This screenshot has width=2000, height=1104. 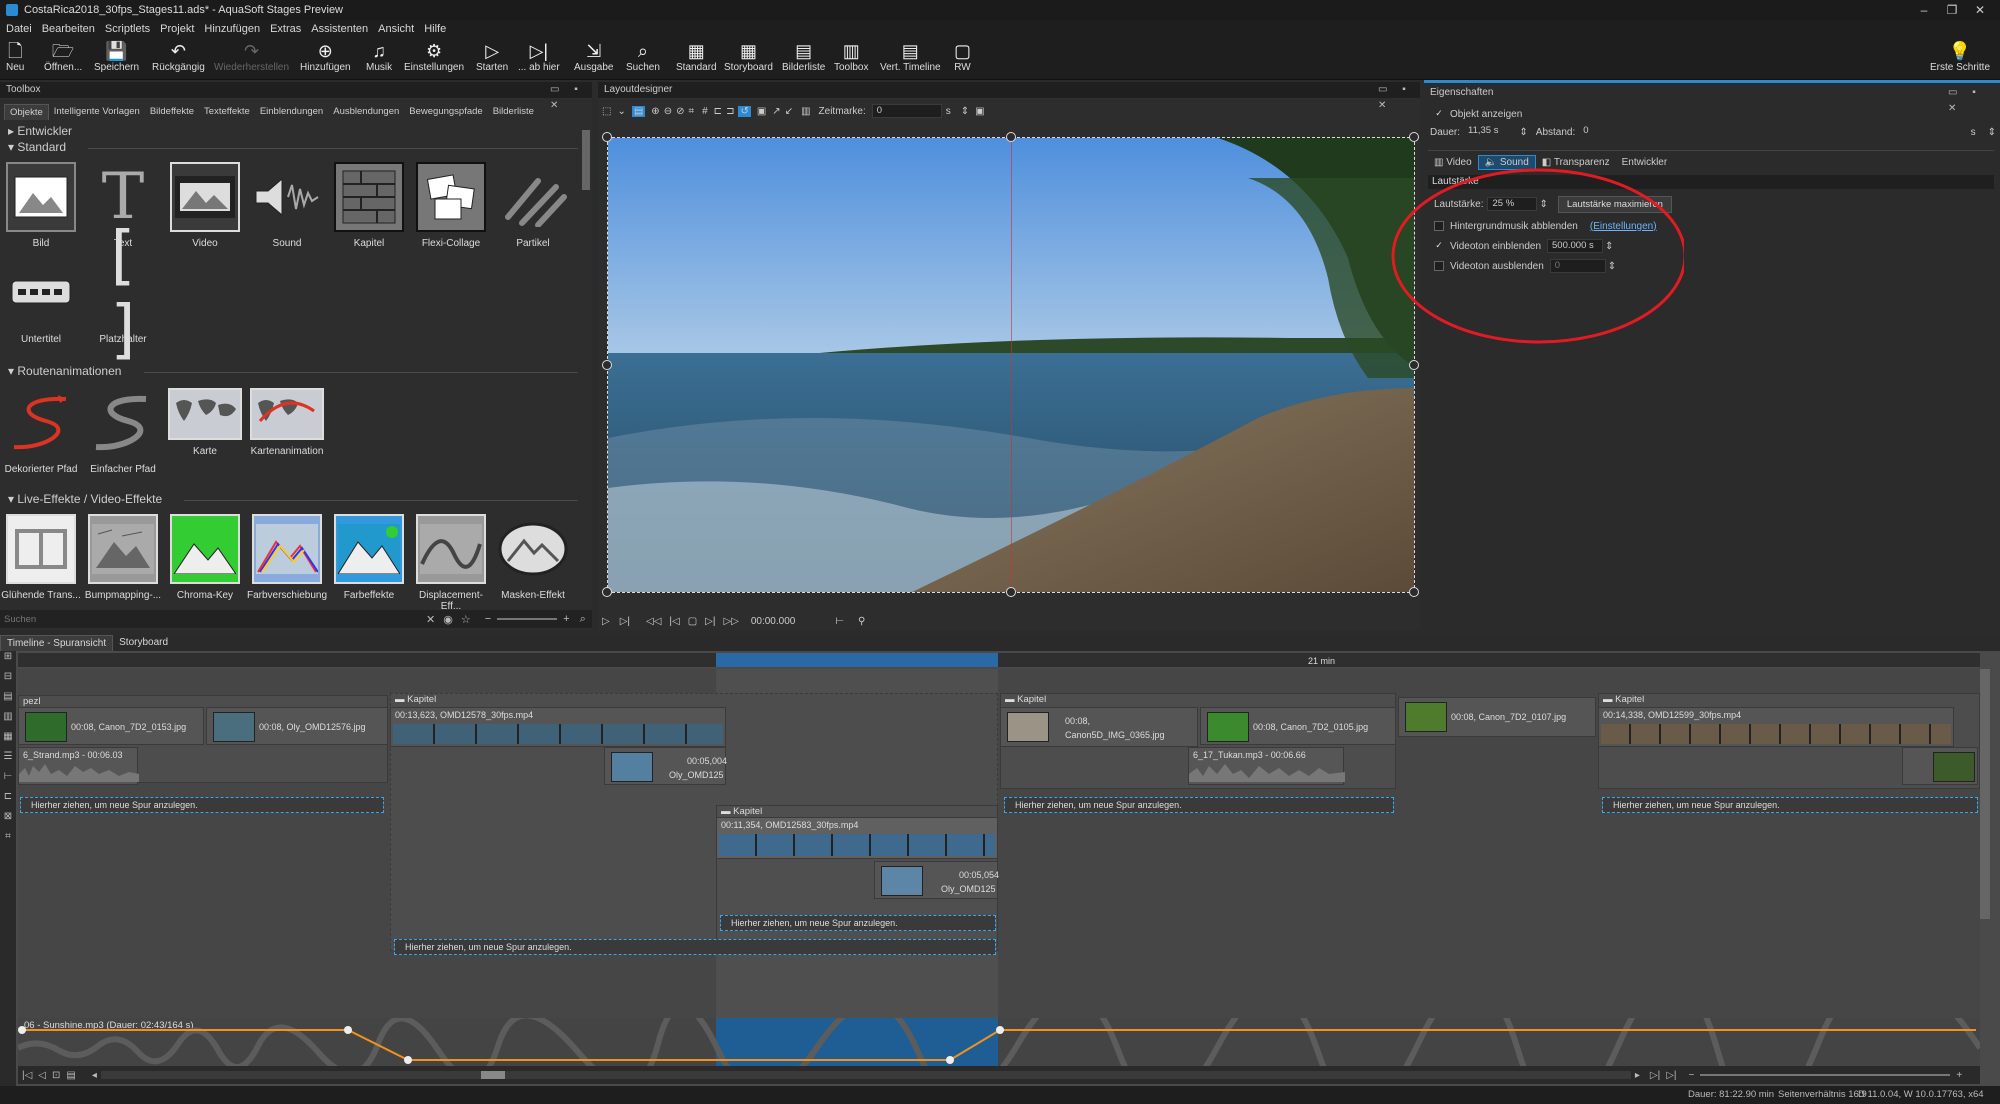 What do you see at coordinates (41, 301) in the screenshot?
I see `tool-untertitel: Untertitel` at bounding box center [41, 301].